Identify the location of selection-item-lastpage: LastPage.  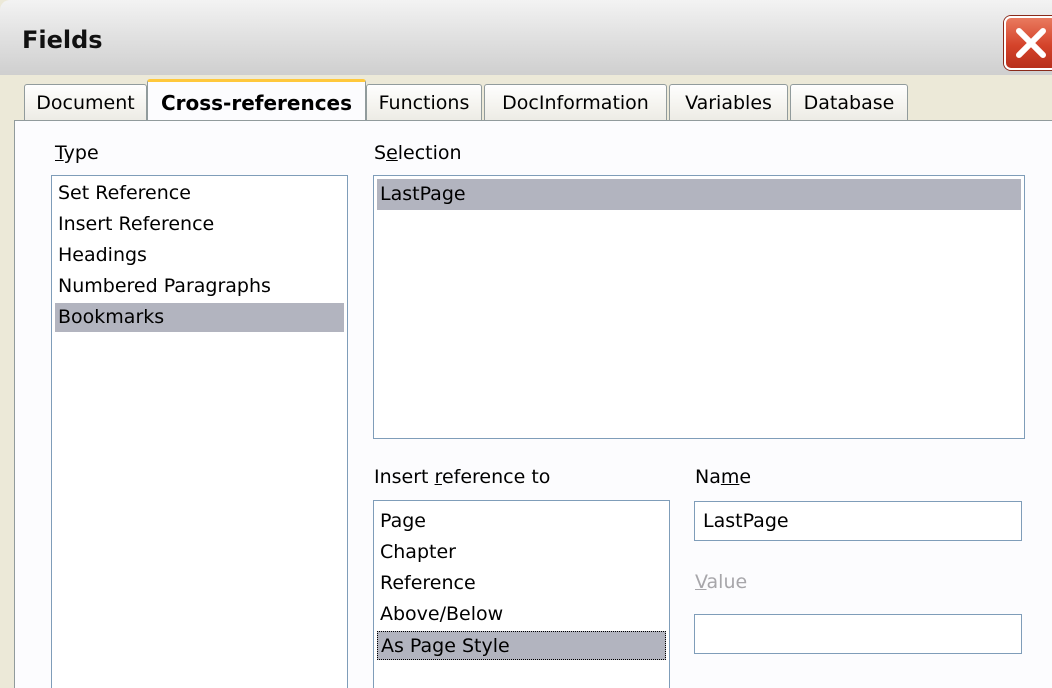
(699, 194).